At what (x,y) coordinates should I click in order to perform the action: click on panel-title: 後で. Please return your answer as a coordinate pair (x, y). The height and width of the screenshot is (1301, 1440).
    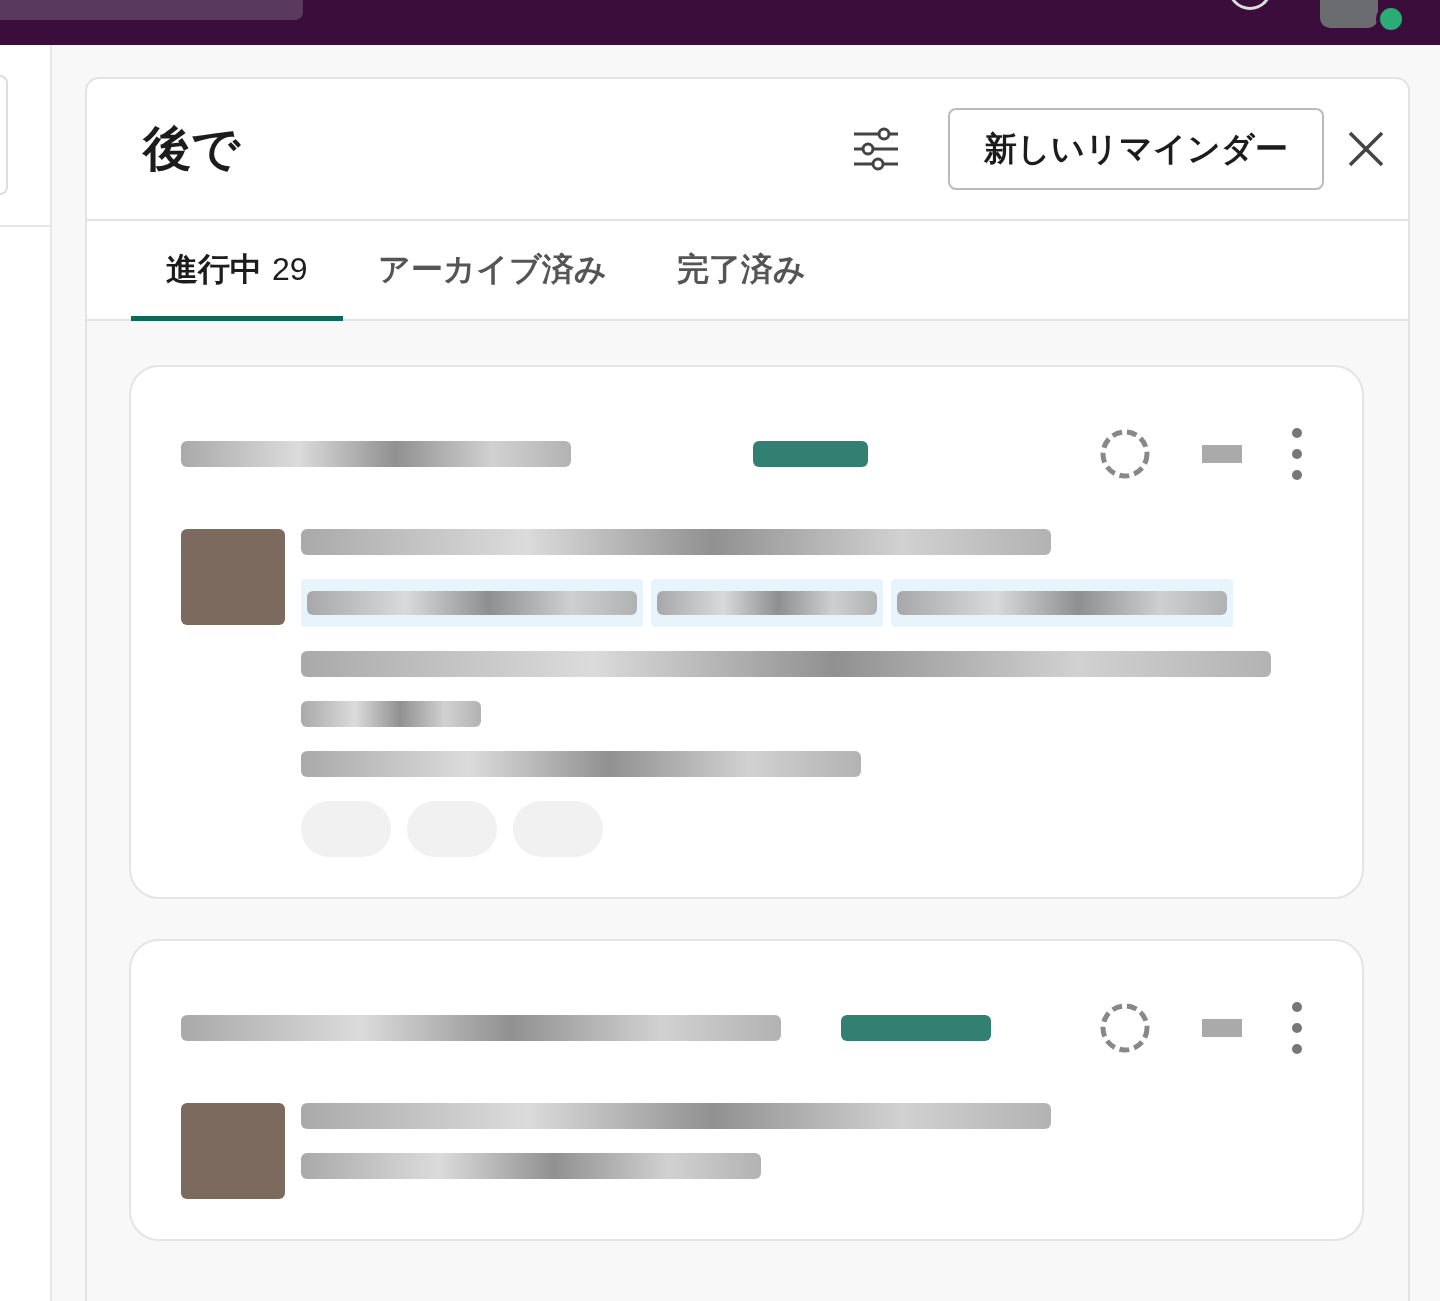
    Looking at the image, I should click on (191, 149).